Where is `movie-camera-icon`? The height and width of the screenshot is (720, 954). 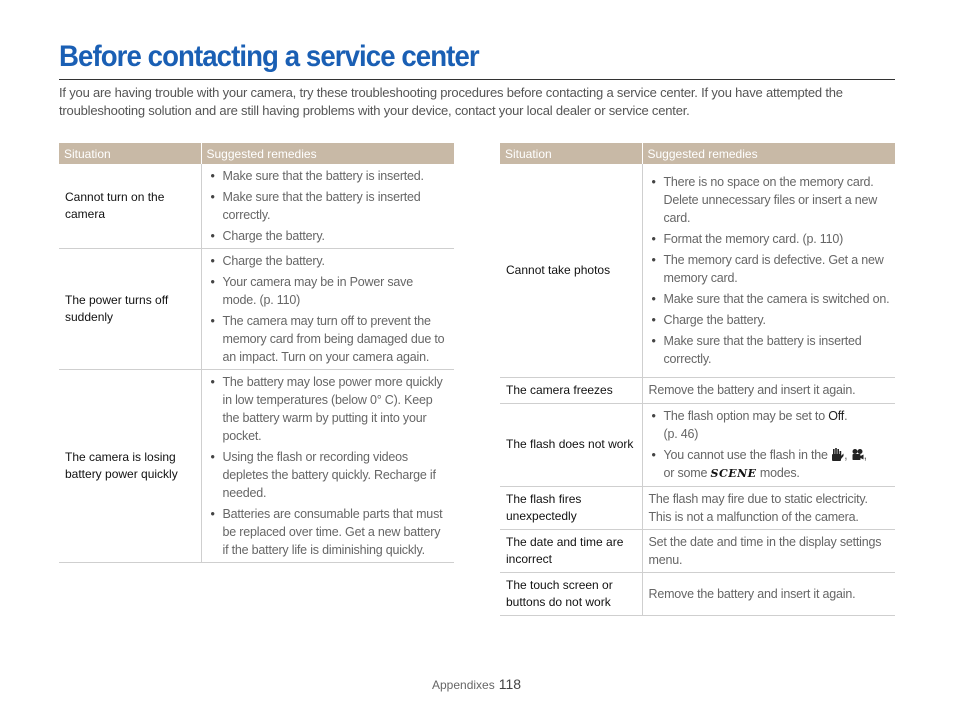 movie-camera-icon is located at coordinates (858, 454).